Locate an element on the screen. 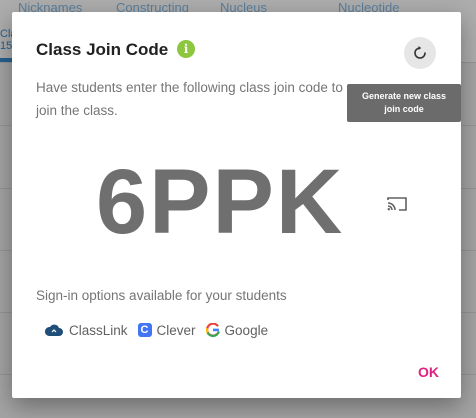 This screenshot has height=418, width=476. provider-classlink: ClassLink is located at coordinates (86, 330).